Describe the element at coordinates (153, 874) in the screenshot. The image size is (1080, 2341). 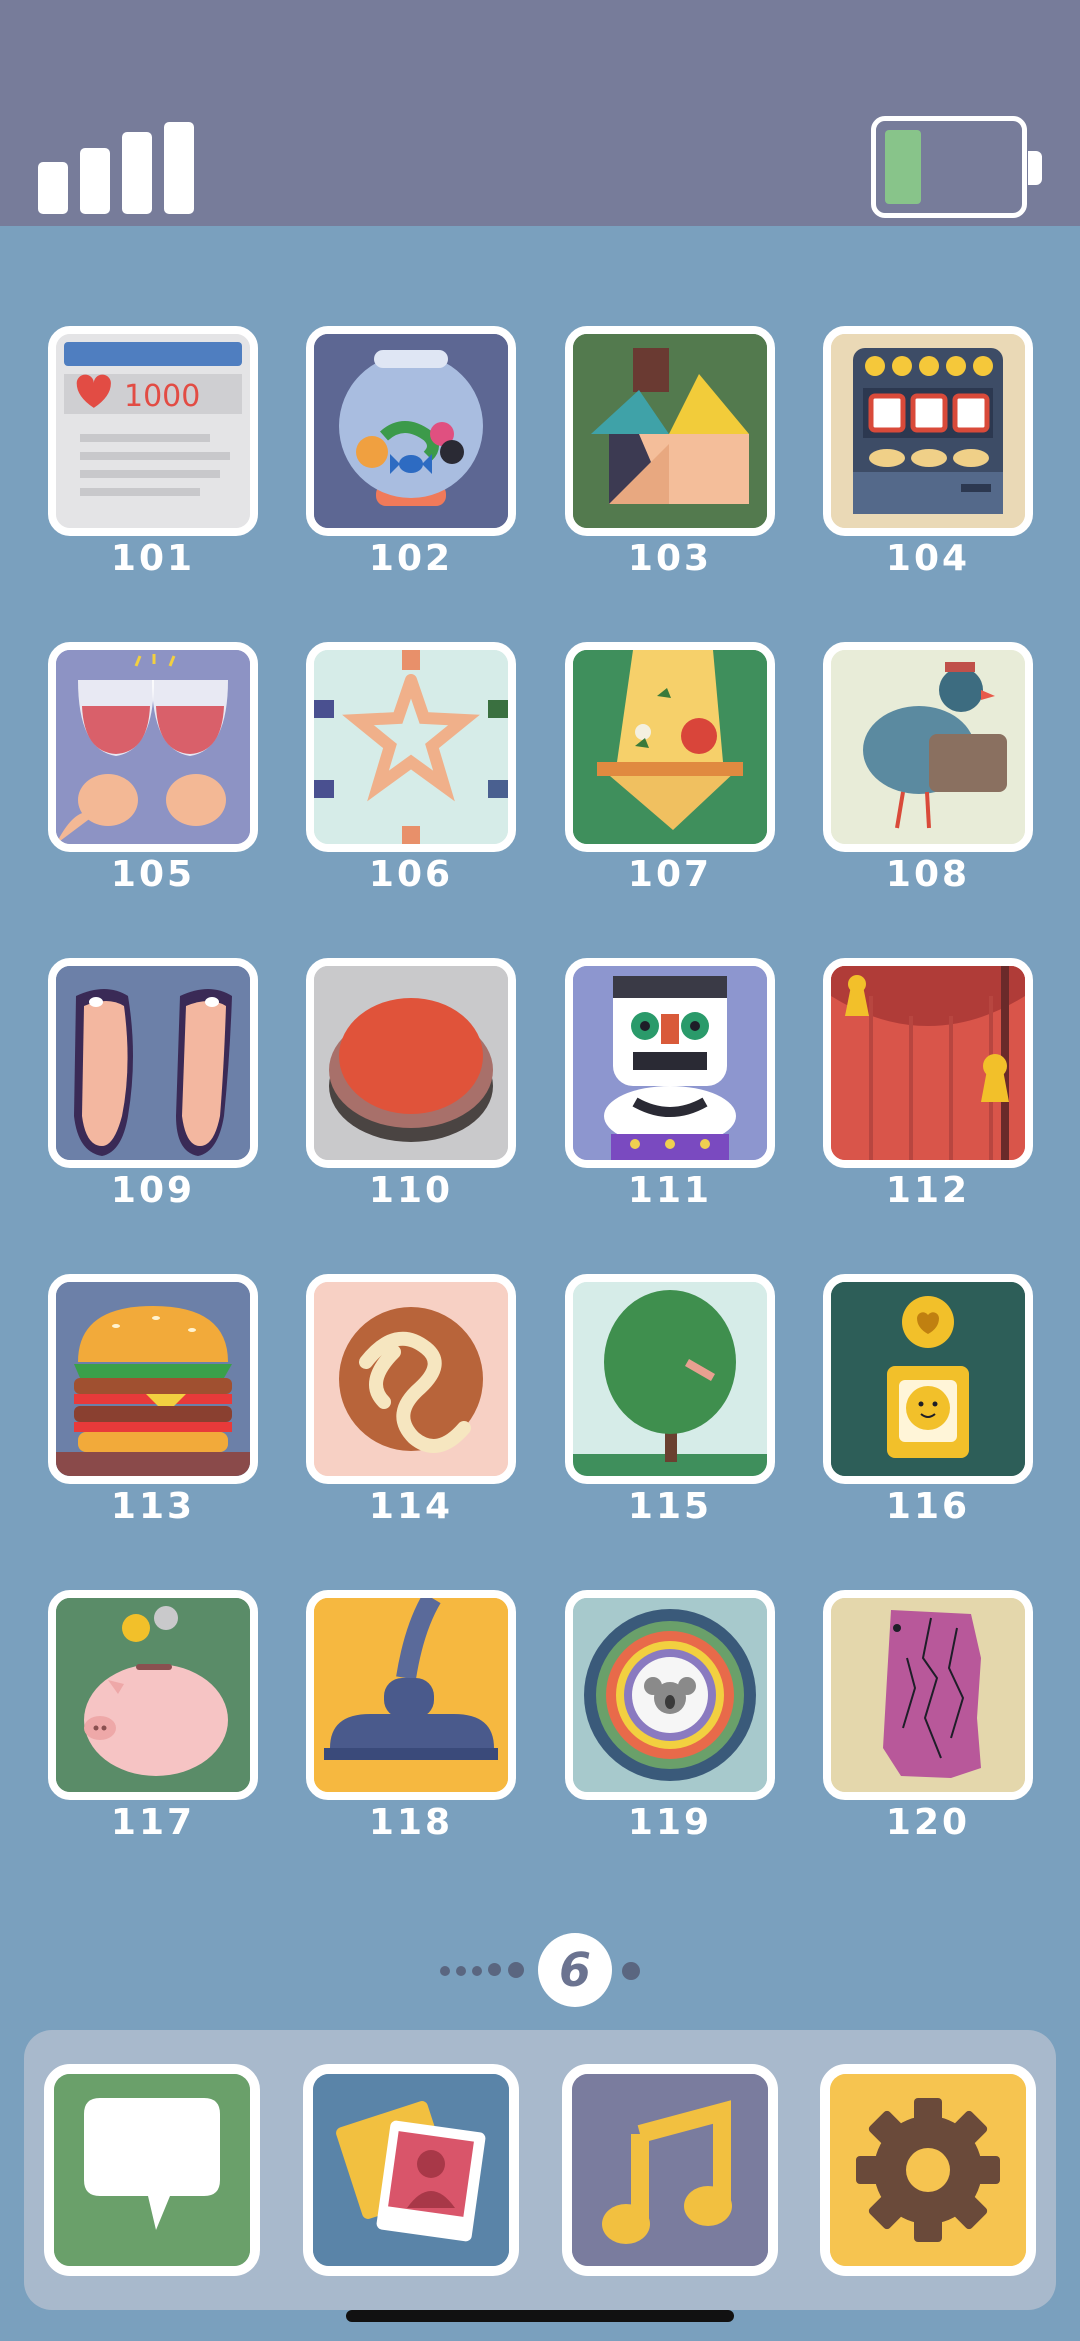
I see `level-number: 105` at that location.